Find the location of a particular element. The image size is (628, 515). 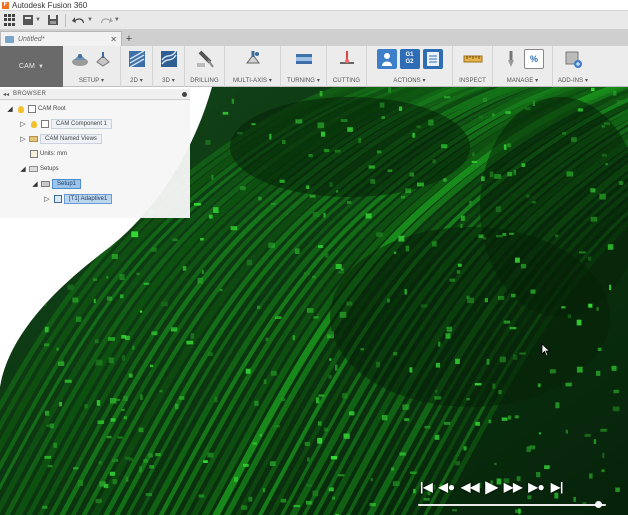

tree-node-setups: ◢ Setups is located at coordinates (39, 169).